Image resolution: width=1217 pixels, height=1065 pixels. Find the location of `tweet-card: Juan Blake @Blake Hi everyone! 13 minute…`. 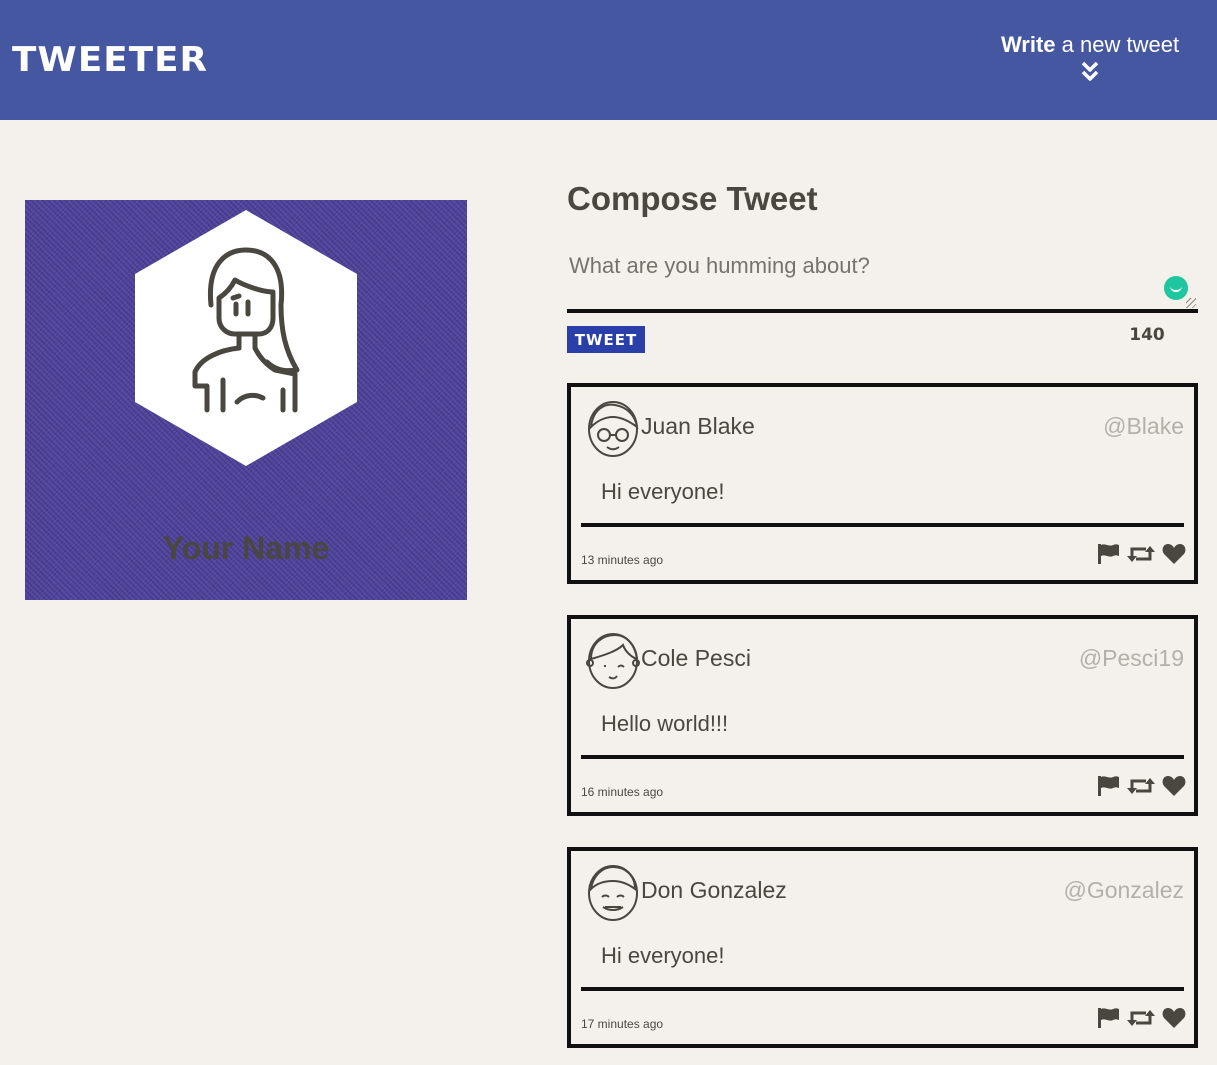

tweet-card: Juan Blake @Blake Hi everyone! 13 minute… is located at coordinates (882, 483).